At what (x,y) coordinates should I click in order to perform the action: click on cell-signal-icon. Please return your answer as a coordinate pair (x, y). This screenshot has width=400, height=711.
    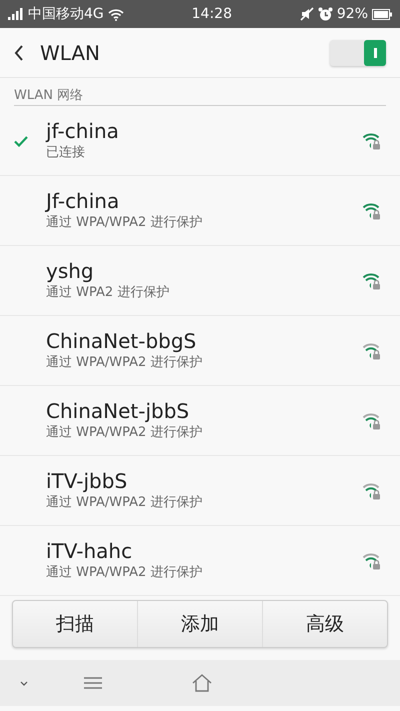
    Looking at the image, I should click on (16, 14).